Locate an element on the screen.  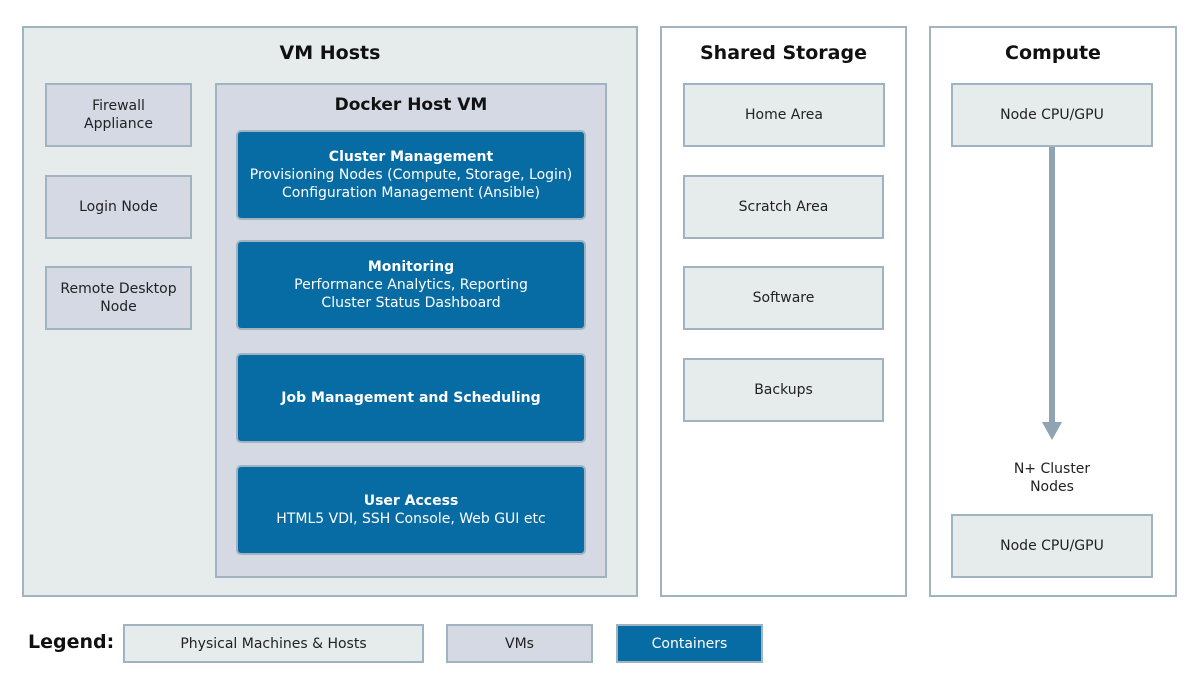
compute-title: Compute is located at coordinates (1053, 53).